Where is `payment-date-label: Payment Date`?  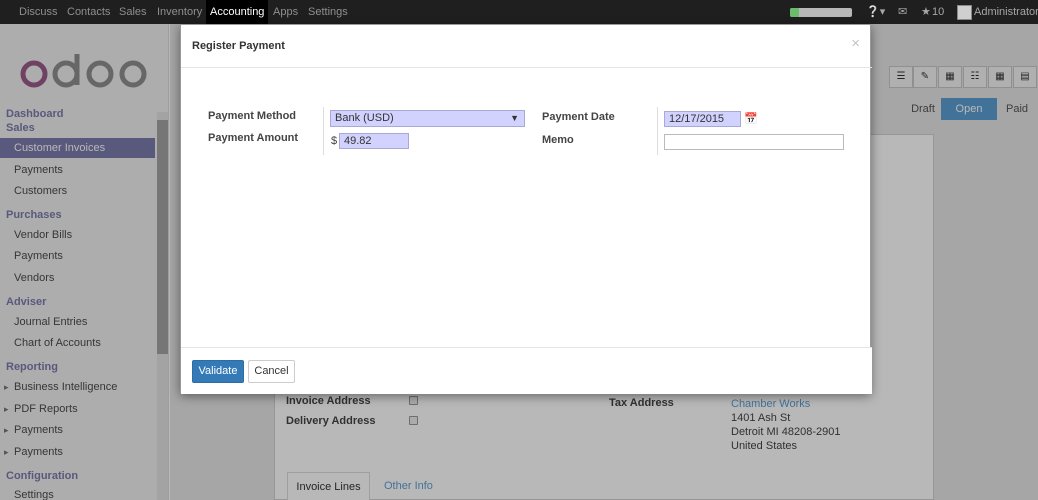
payment-date-label: Payment Date is located at coordinates (578, 117).